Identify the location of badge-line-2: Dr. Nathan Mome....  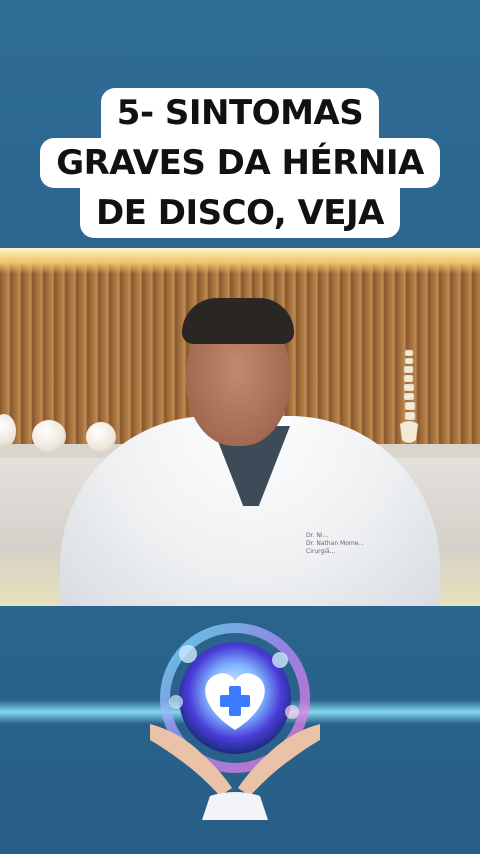
(335, 543).